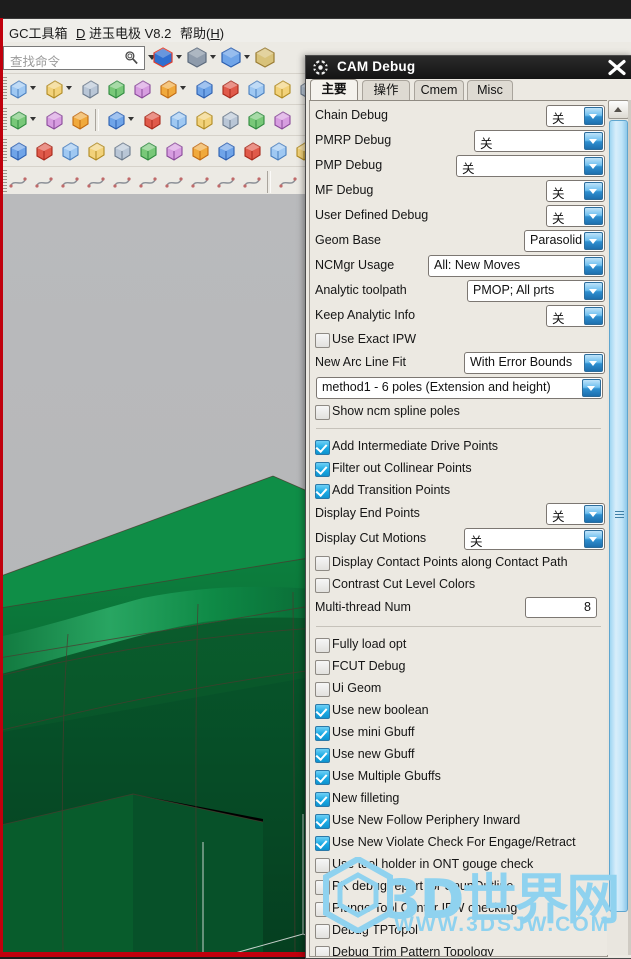 The height and width of the screenshot is (959, 631). Describe the element at coordinates (618, 516) in the screenshot. I see `scrollbar-thumb` at that location.